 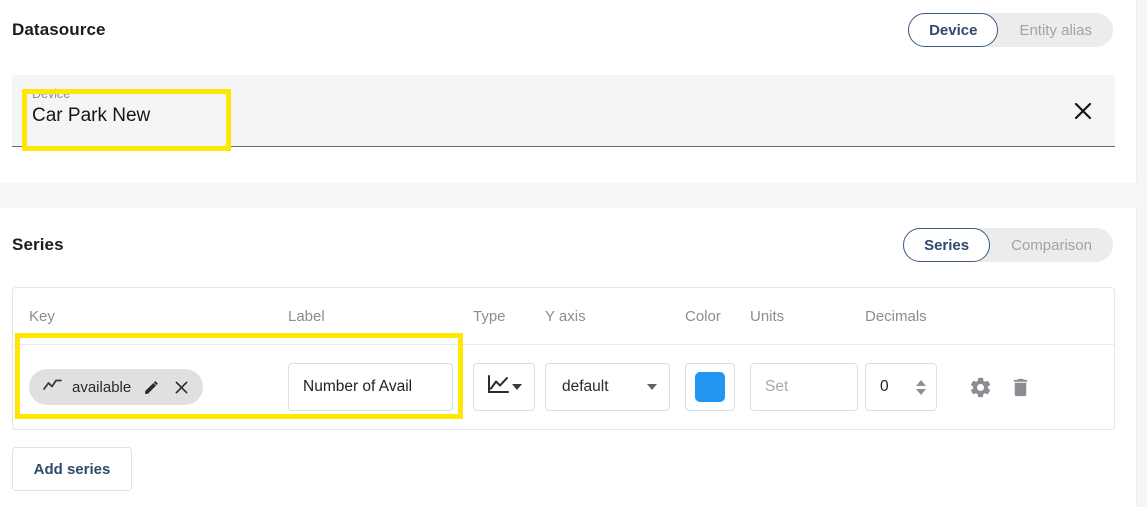 What do you see at coordinates (901, 387) in the screenshot?
I see `decimals-input: 0` at bounding box center [901, 387].